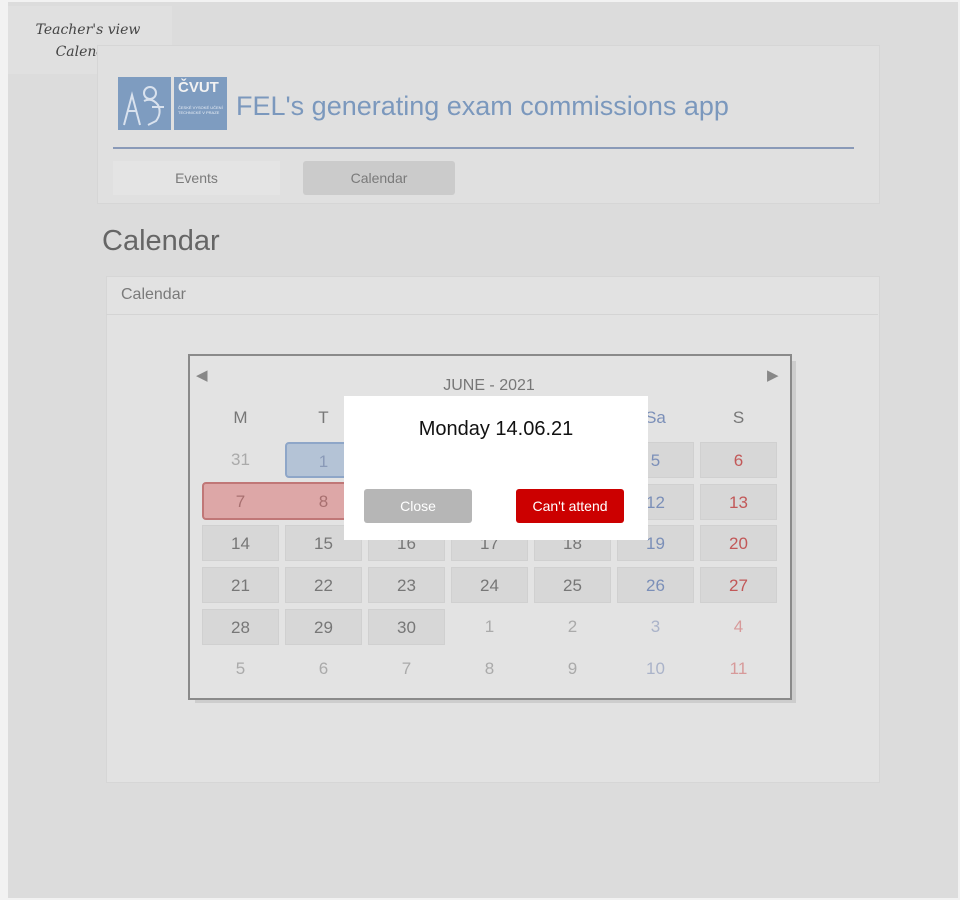  Describe the element at coordinates (240, 585) in the screenshot. I see `day-cell: 21` at that location.